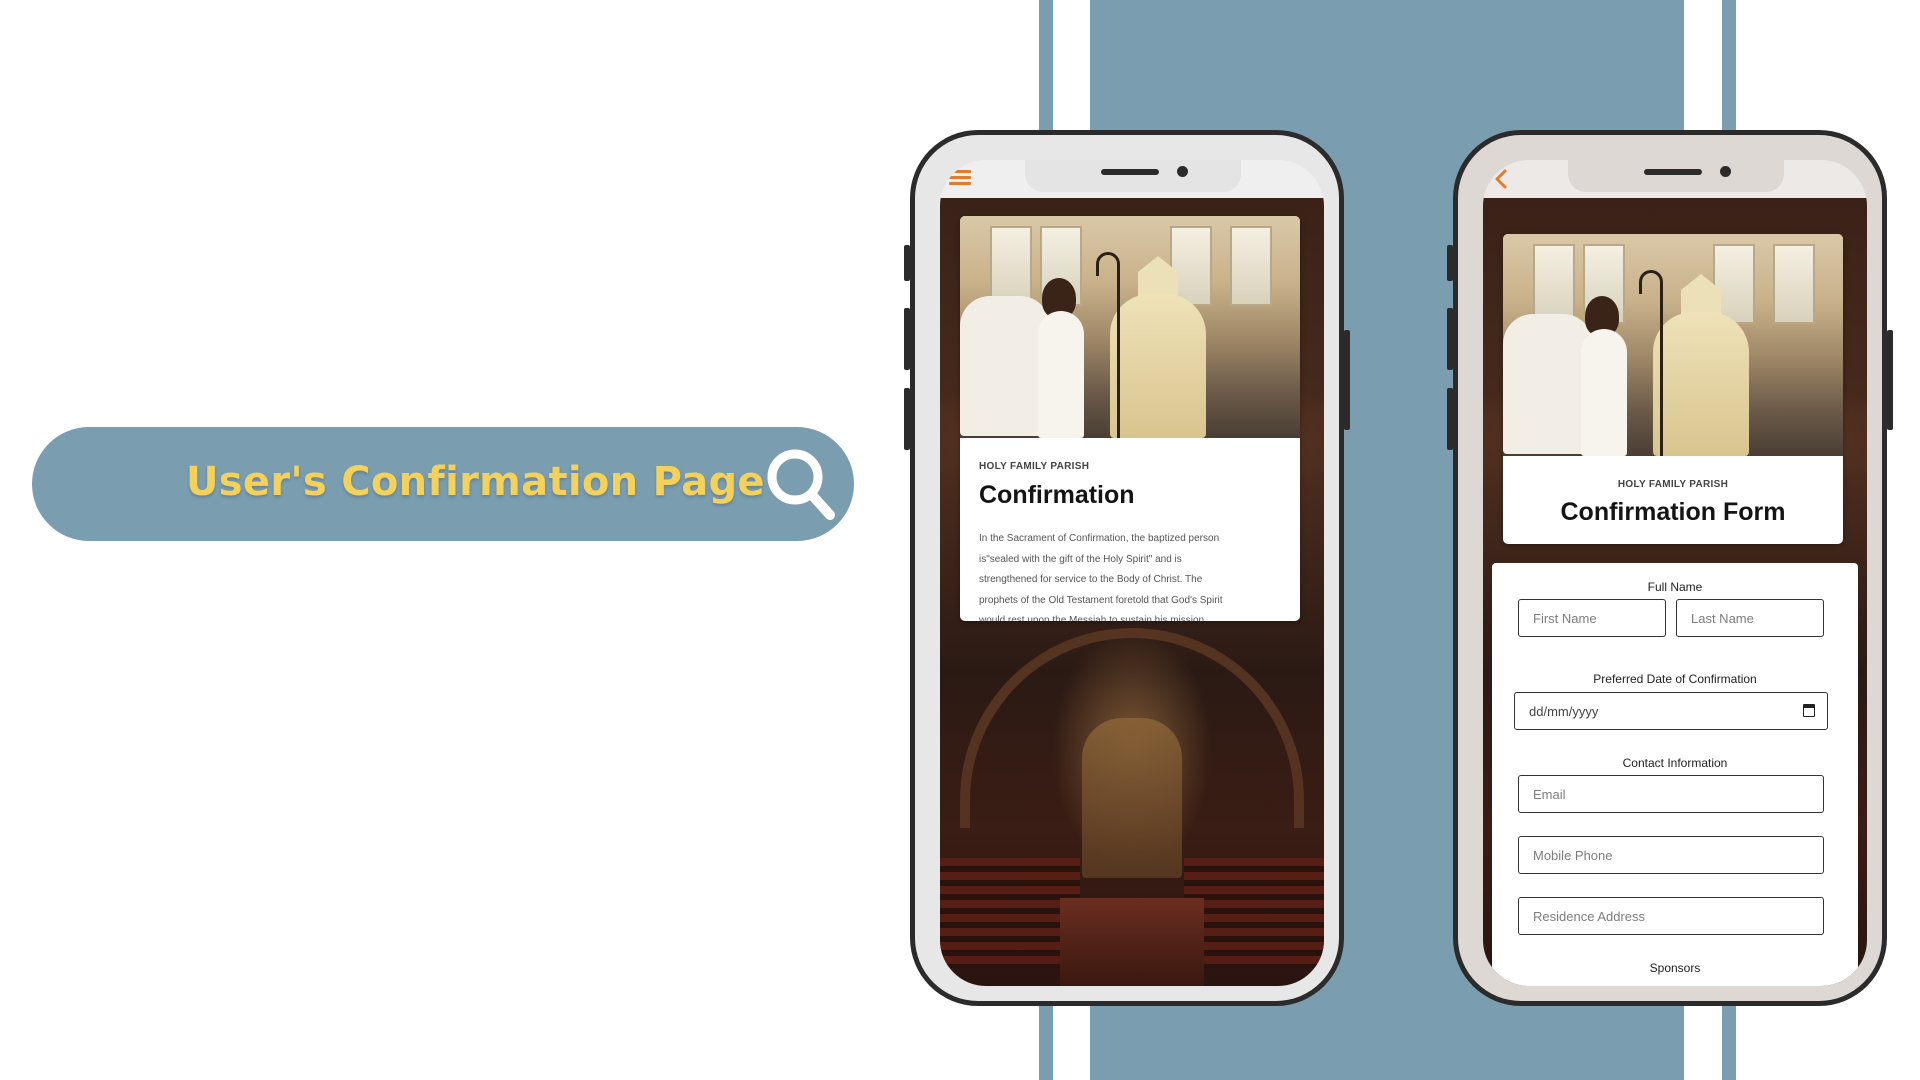 The image size is (1920, 1080). I want to click on back-icon, so click(1502, 179).